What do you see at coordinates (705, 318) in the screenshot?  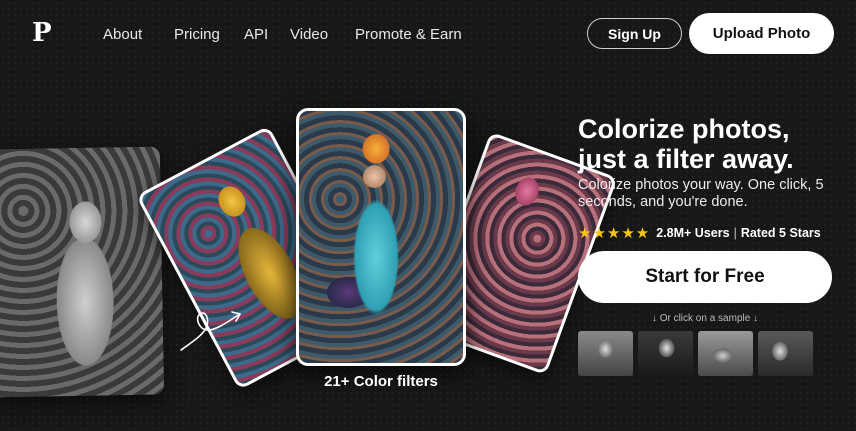 I see `sample-hint: ↓ Or click on a sample ↓` at bounding box center [705, 318].